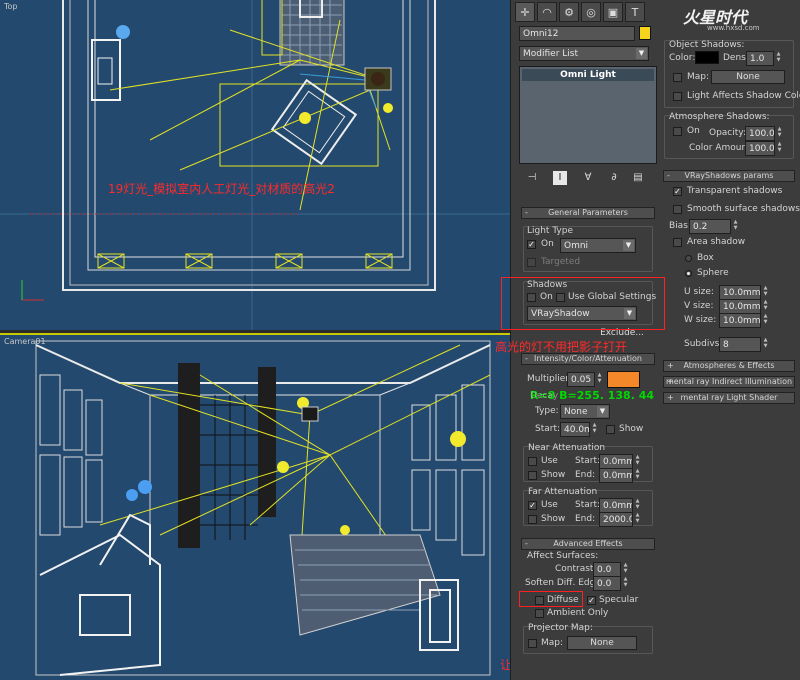 This screenshot has width=800, height=680. What do you see at coordinates (588, 115) in the screenshot?
I see `modifier-stack: Omni Light` at bounding box center [588, 115].